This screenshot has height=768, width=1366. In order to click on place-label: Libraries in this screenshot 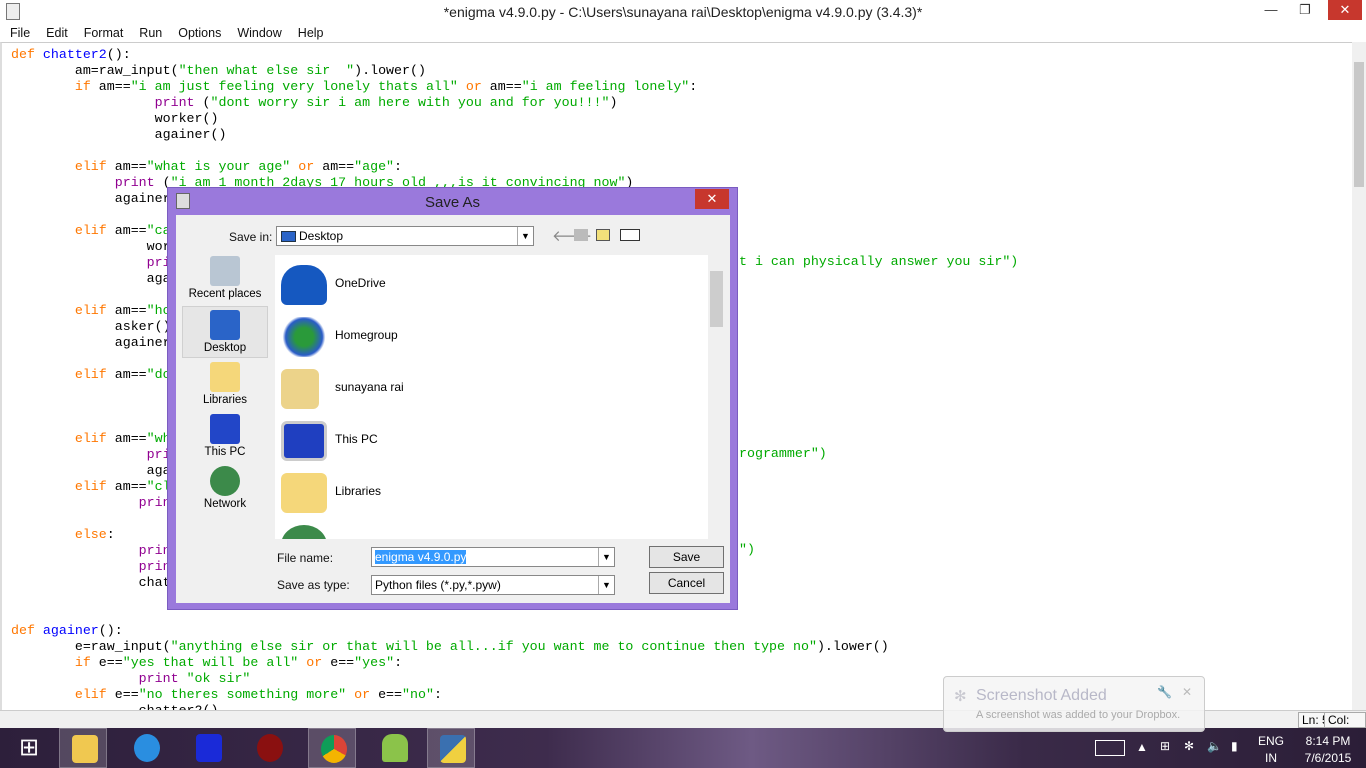, I will do `click(225, 400)`.